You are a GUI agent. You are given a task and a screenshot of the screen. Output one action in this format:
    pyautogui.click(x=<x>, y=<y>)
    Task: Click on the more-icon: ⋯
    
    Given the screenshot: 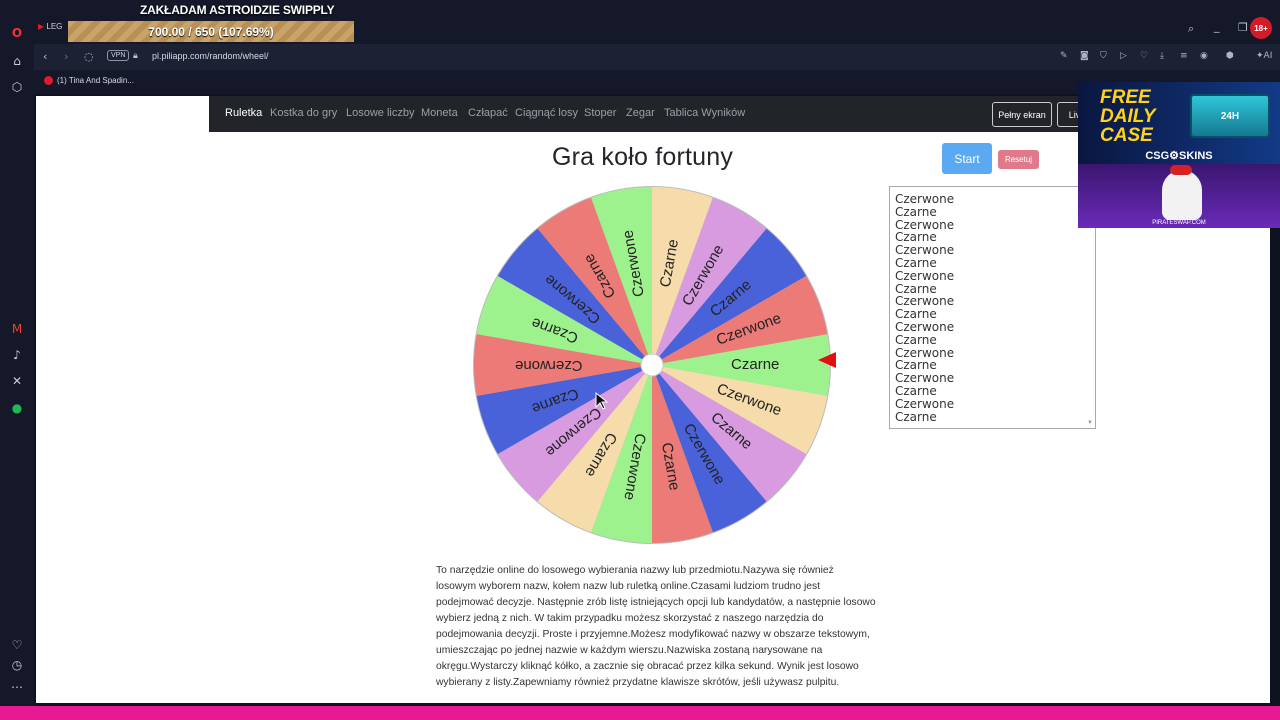 What is the action you would take?
    pyautogui.click(x=17, y=687)
    